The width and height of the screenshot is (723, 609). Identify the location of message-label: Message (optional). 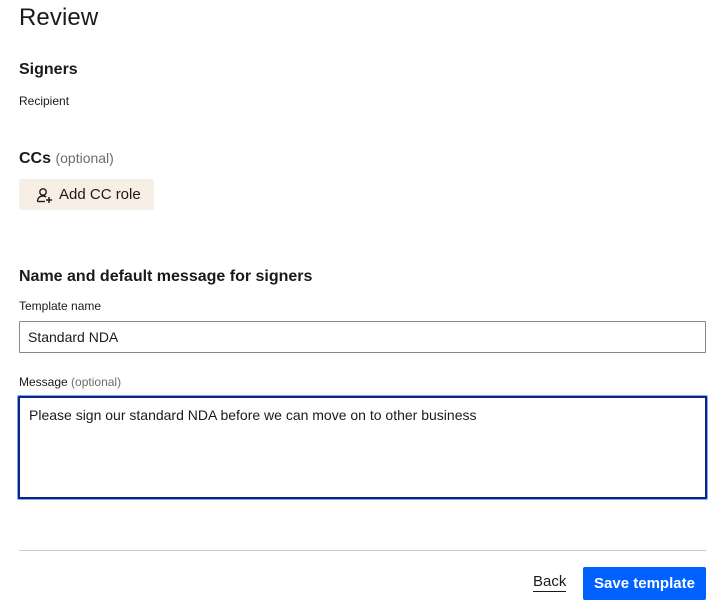
(70, 382).